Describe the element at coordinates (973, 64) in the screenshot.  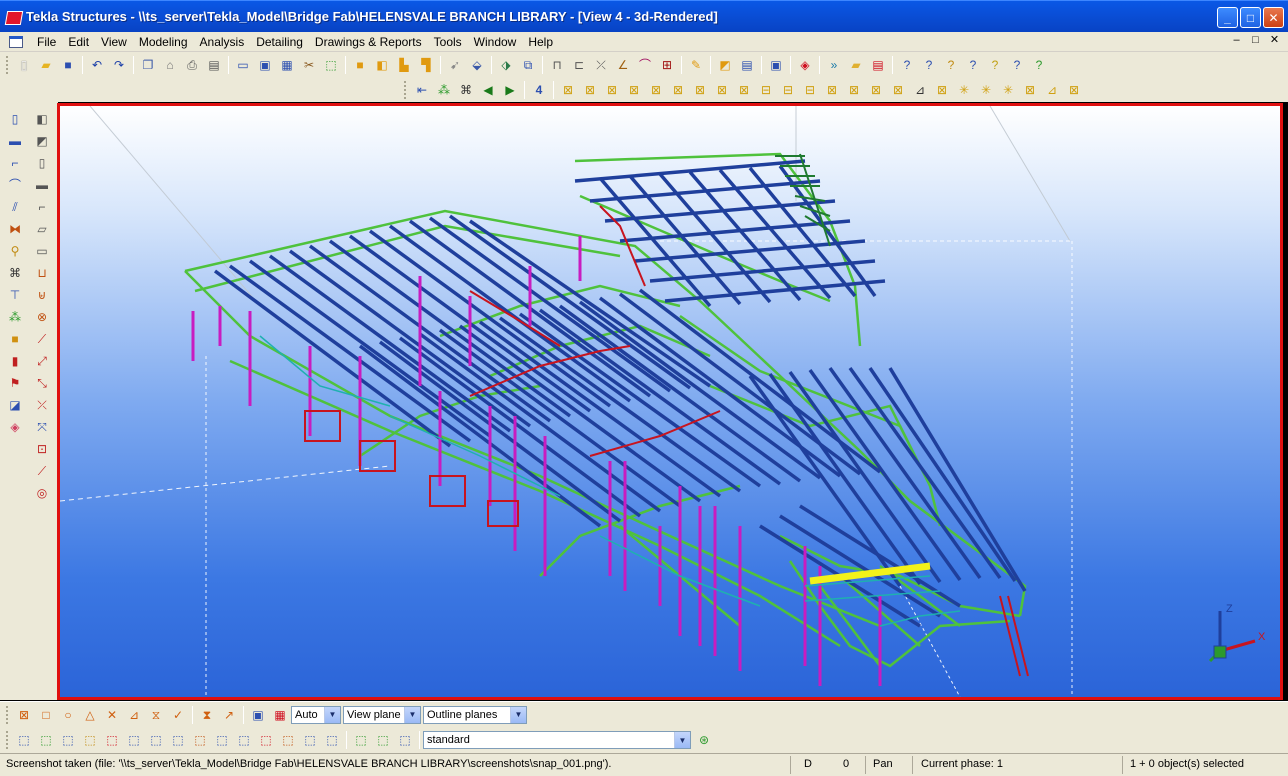
I see `help-grid-icon: ?` at that location.